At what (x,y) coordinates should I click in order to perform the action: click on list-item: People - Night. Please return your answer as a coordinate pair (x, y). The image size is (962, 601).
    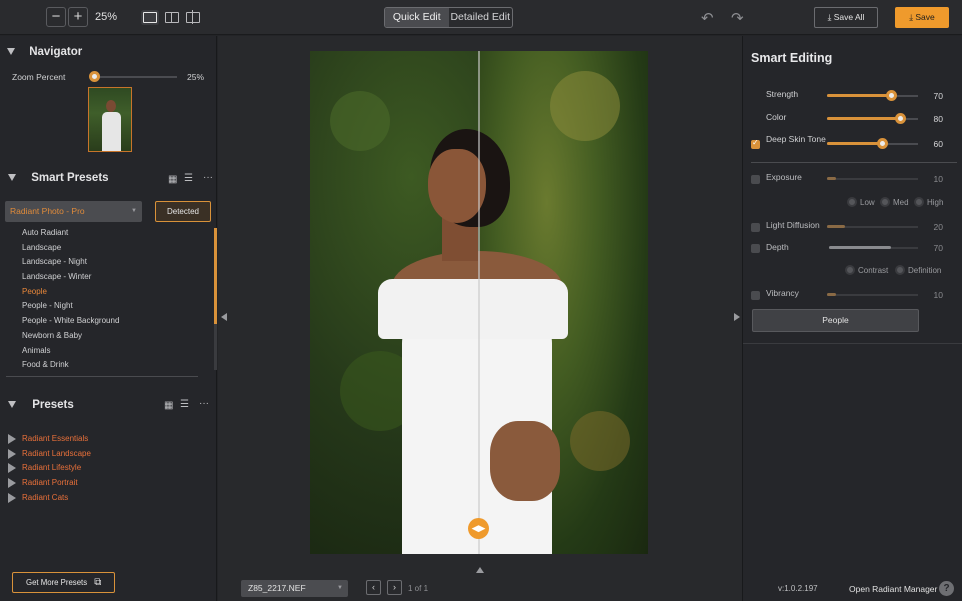
    Looking at the image, I should click on (112, 306).